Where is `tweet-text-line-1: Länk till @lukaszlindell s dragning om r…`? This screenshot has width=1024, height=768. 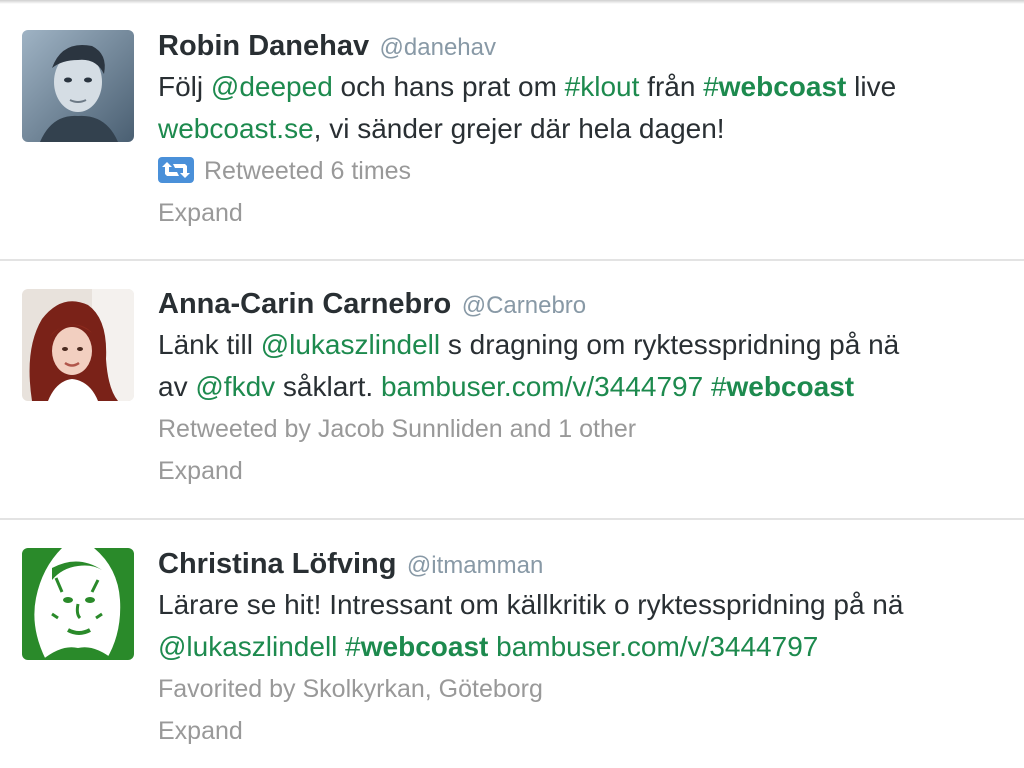
tweet-text-line-1: Länk till @lukaszlindell s dragning om r… is located at coordinates (591, 345).